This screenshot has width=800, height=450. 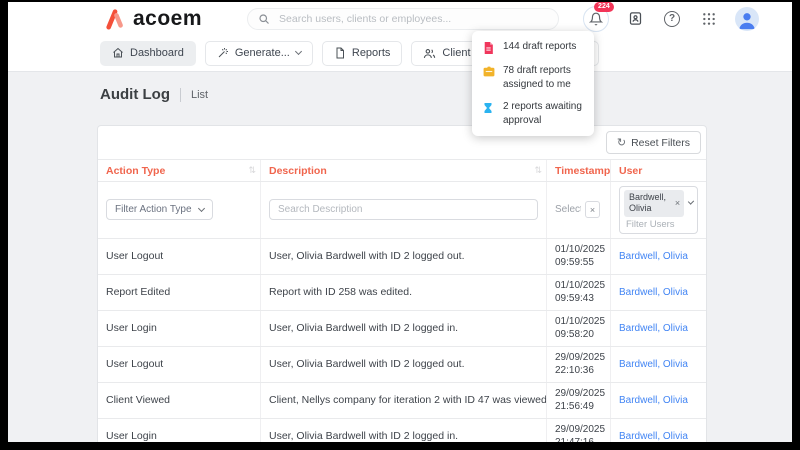 What do you see at coordinates (179, 170) in the screenshot?
I see `column-header-action-type: Action Type ⇅` at bounding box center [179, 170].